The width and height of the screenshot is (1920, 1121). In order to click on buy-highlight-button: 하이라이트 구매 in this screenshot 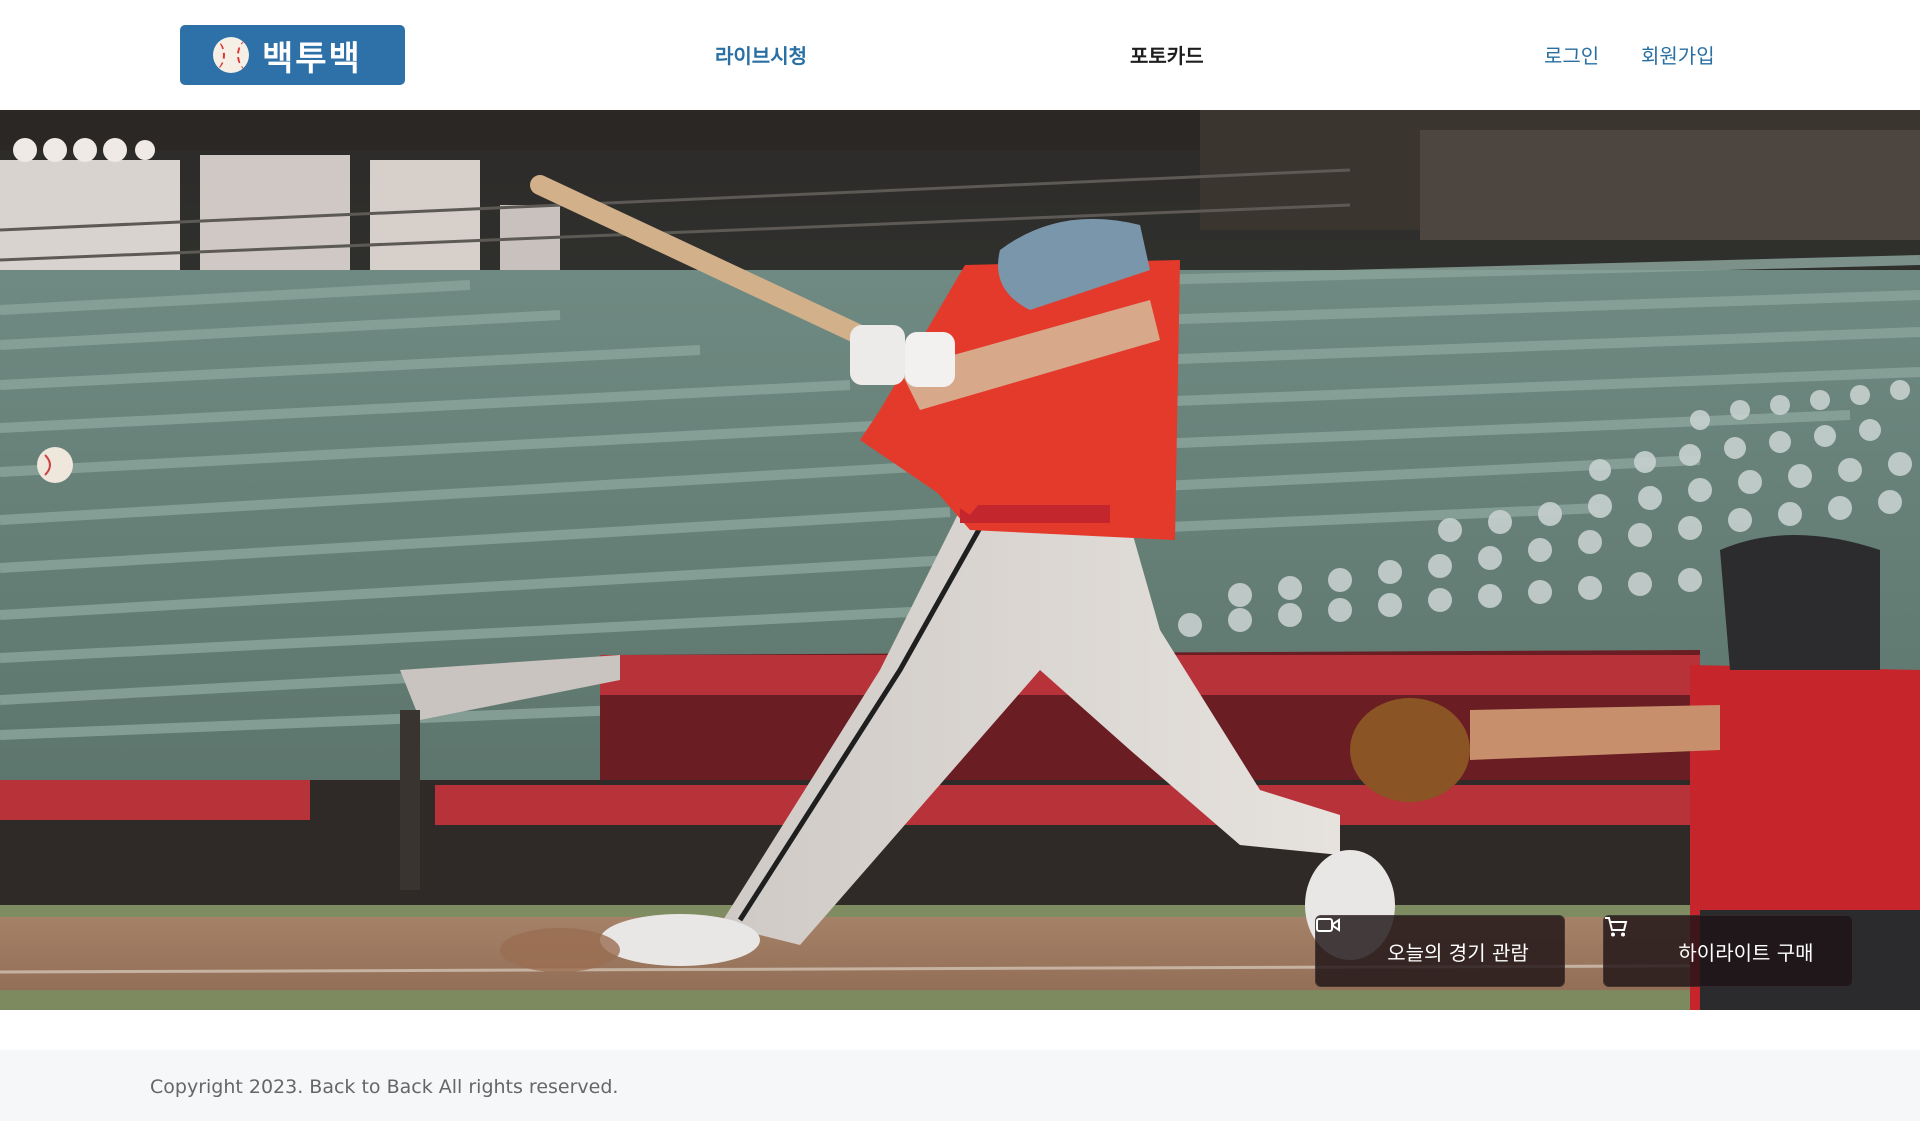, I will do `click(1728, 951)`.